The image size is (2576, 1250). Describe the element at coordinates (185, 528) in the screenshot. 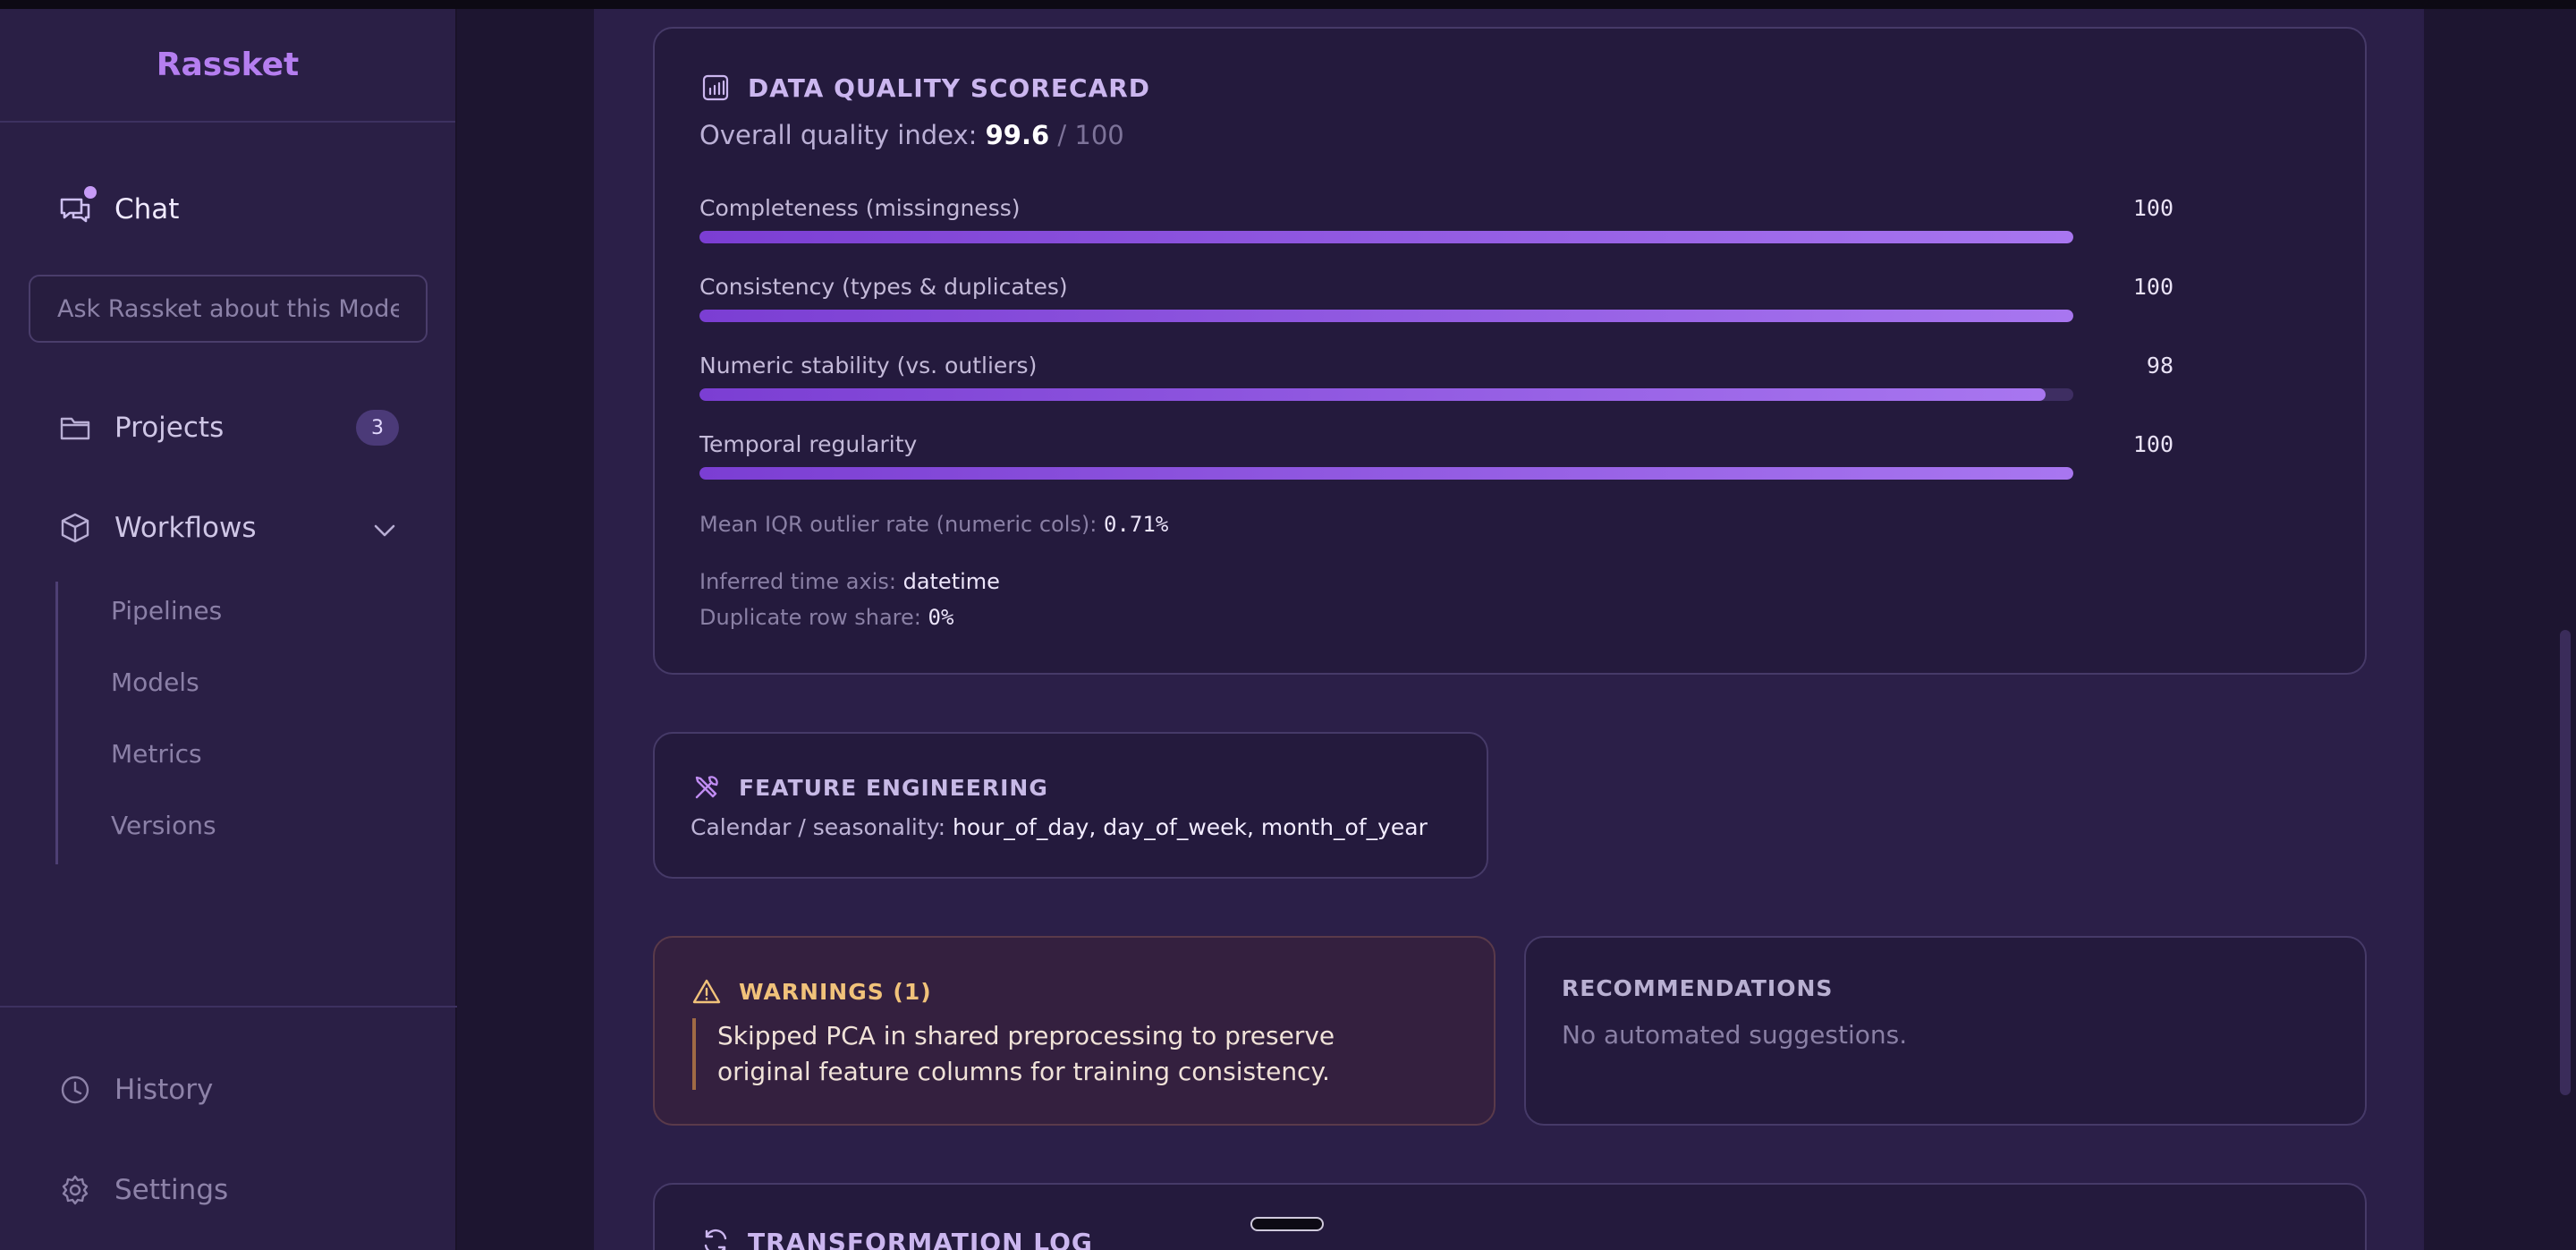

I see `sidebar-item-label: Workflows` at that location.